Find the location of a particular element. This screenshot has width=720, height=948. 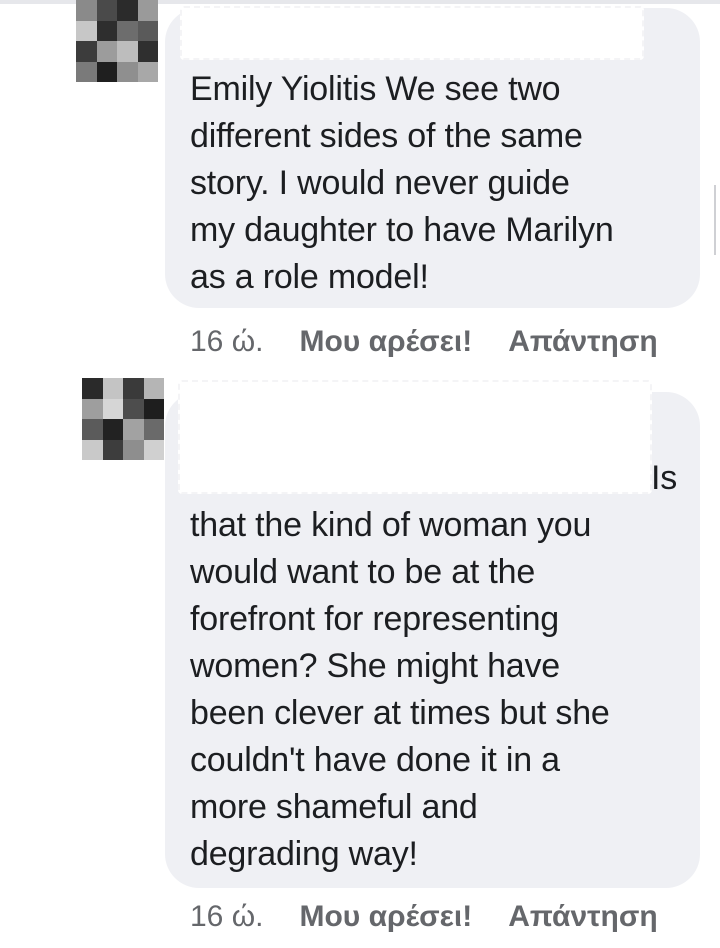

comment-text-line-1: Is is located at coordinates (664, 478).